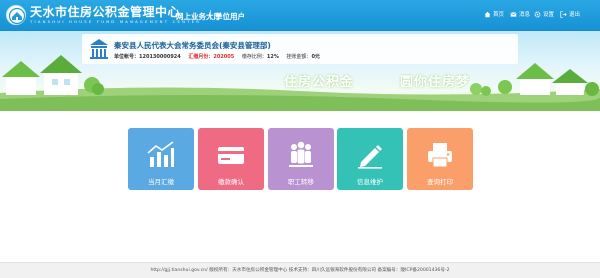 Image resolution: width=600 pixels, height=278 pixels. I want to click on tile-query-print: 查询打印, so click(440, 159).